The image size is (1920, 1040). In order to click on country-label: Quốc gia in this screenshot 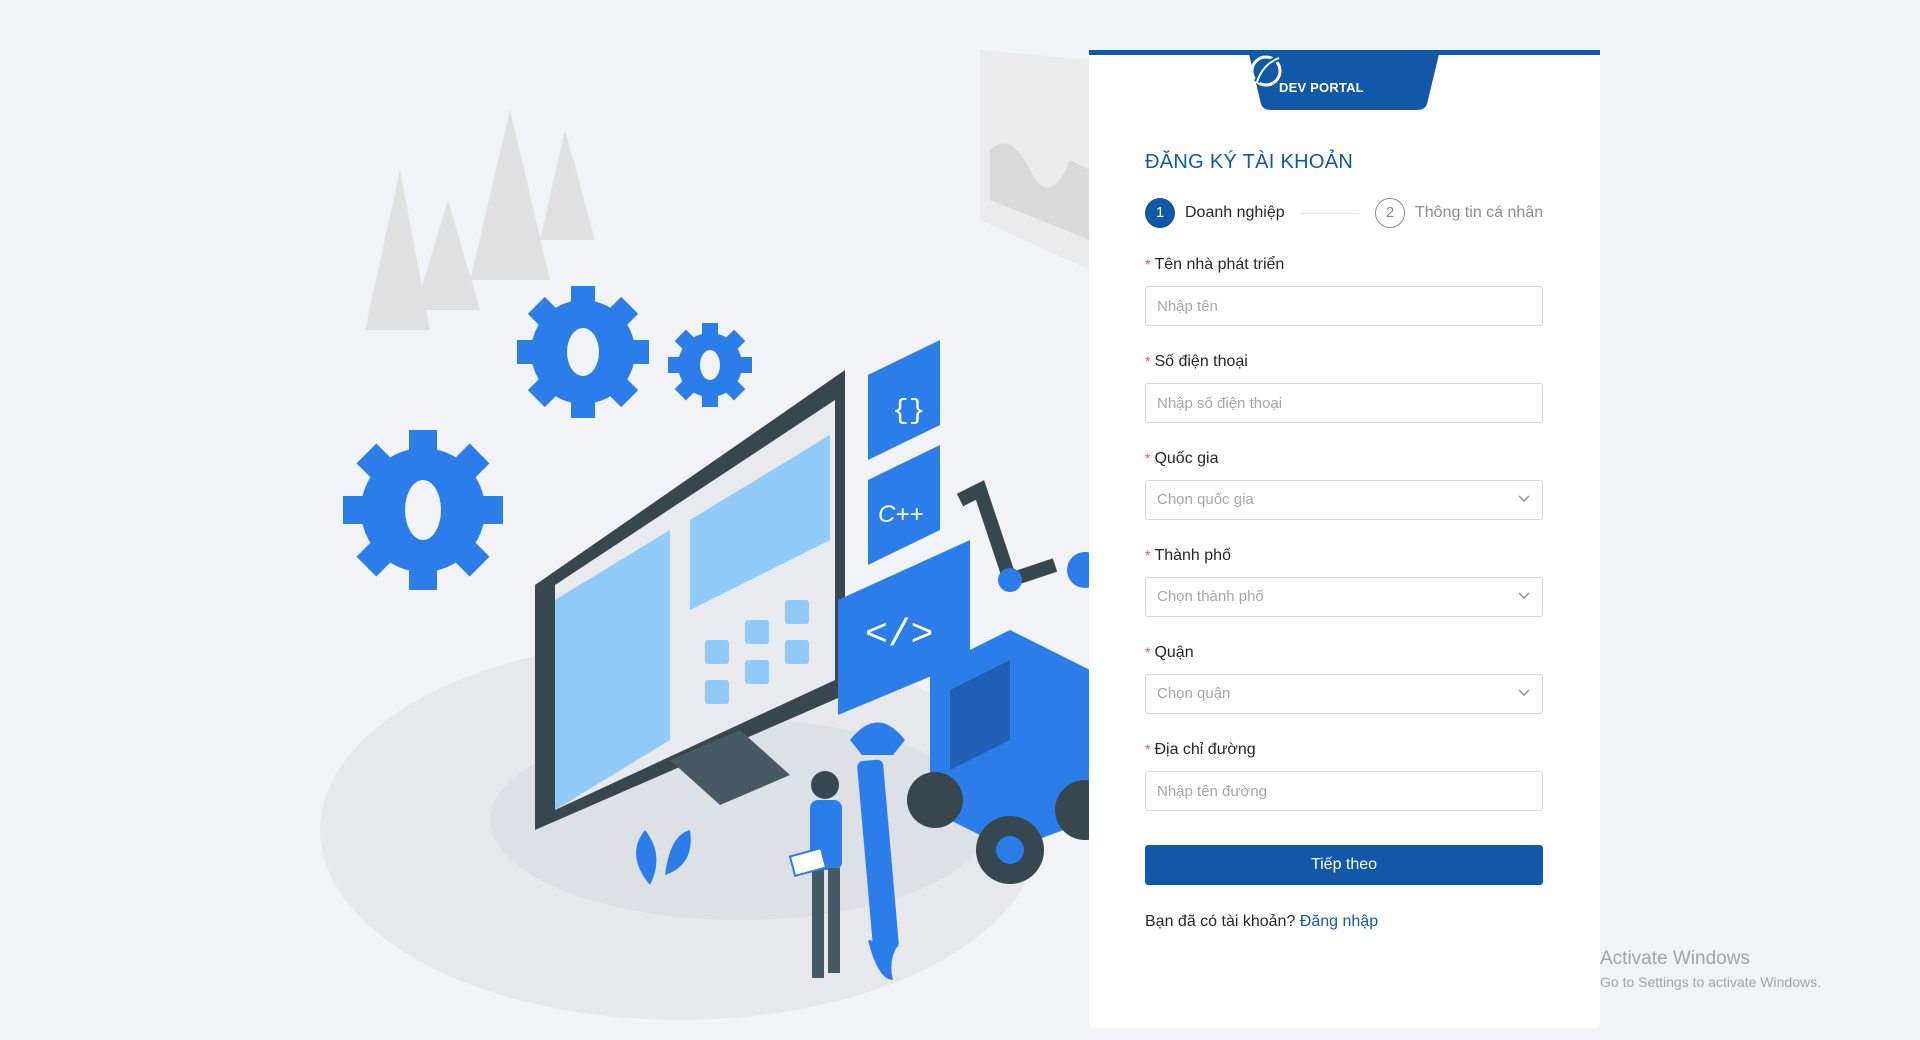, I will do `click(1186, 458)`.